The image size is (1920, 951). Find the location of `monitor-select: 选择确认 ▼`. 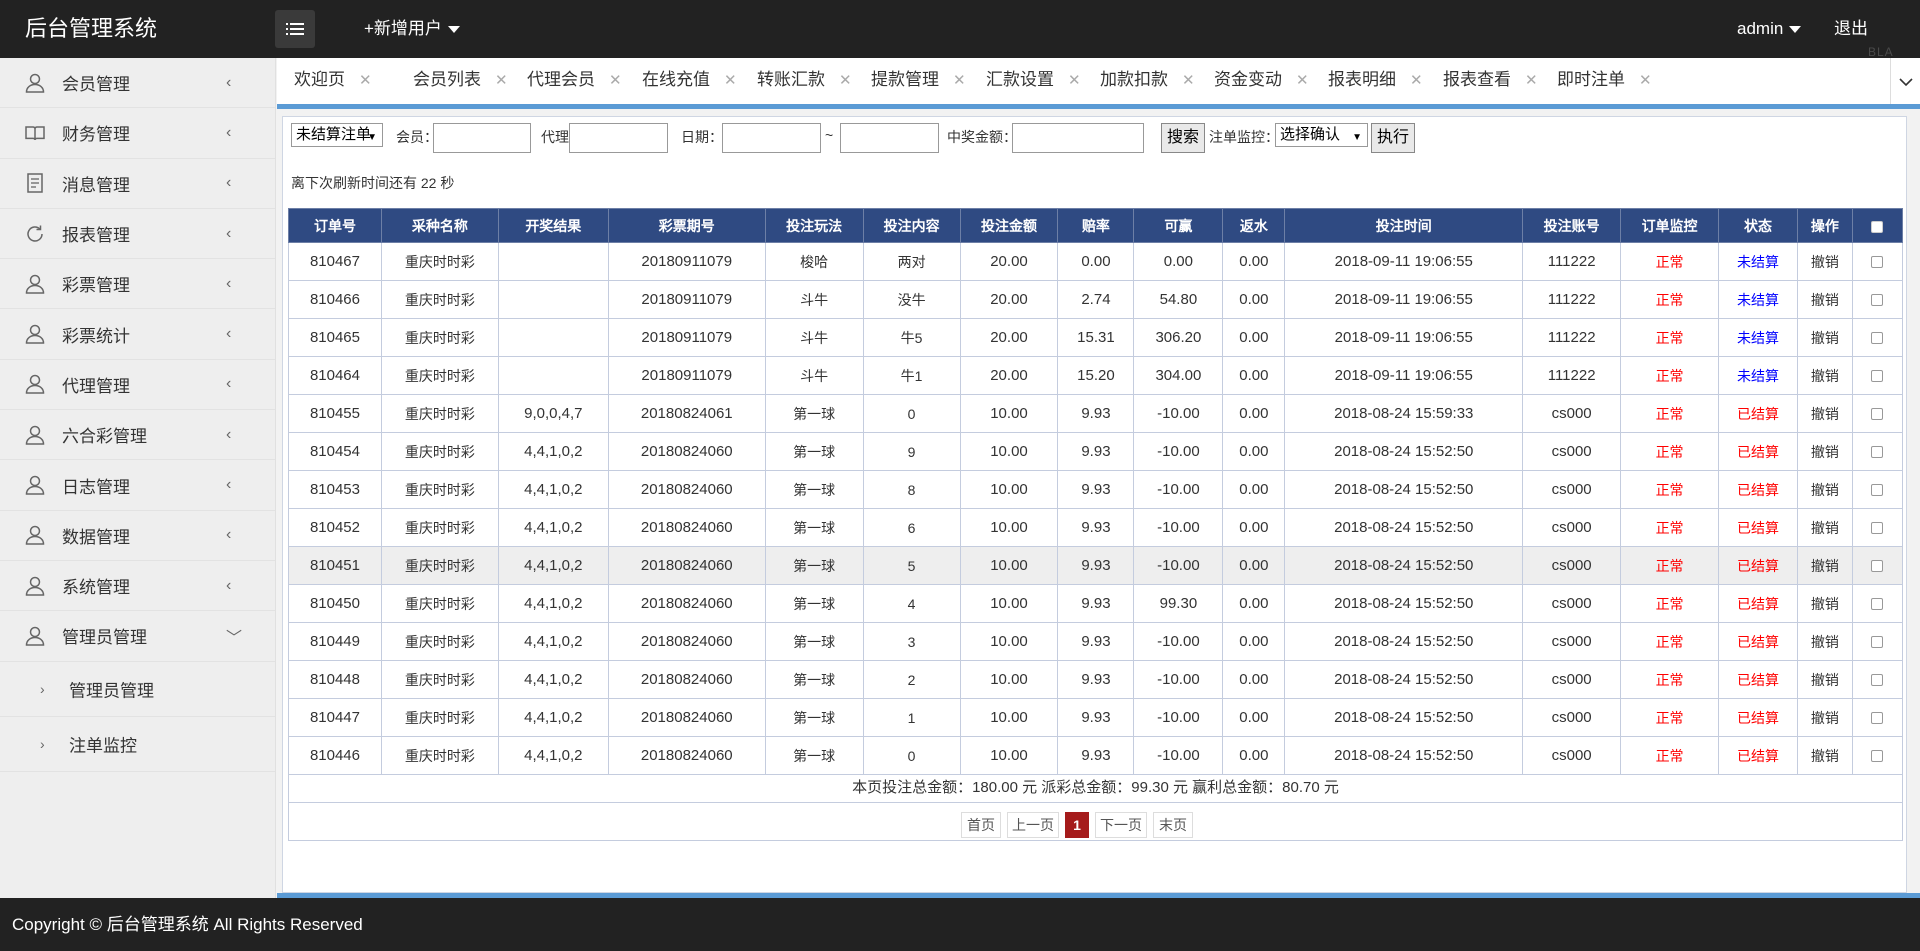

monitor-select: 选择确认 ▼ is located at coordinates (1321, 135).